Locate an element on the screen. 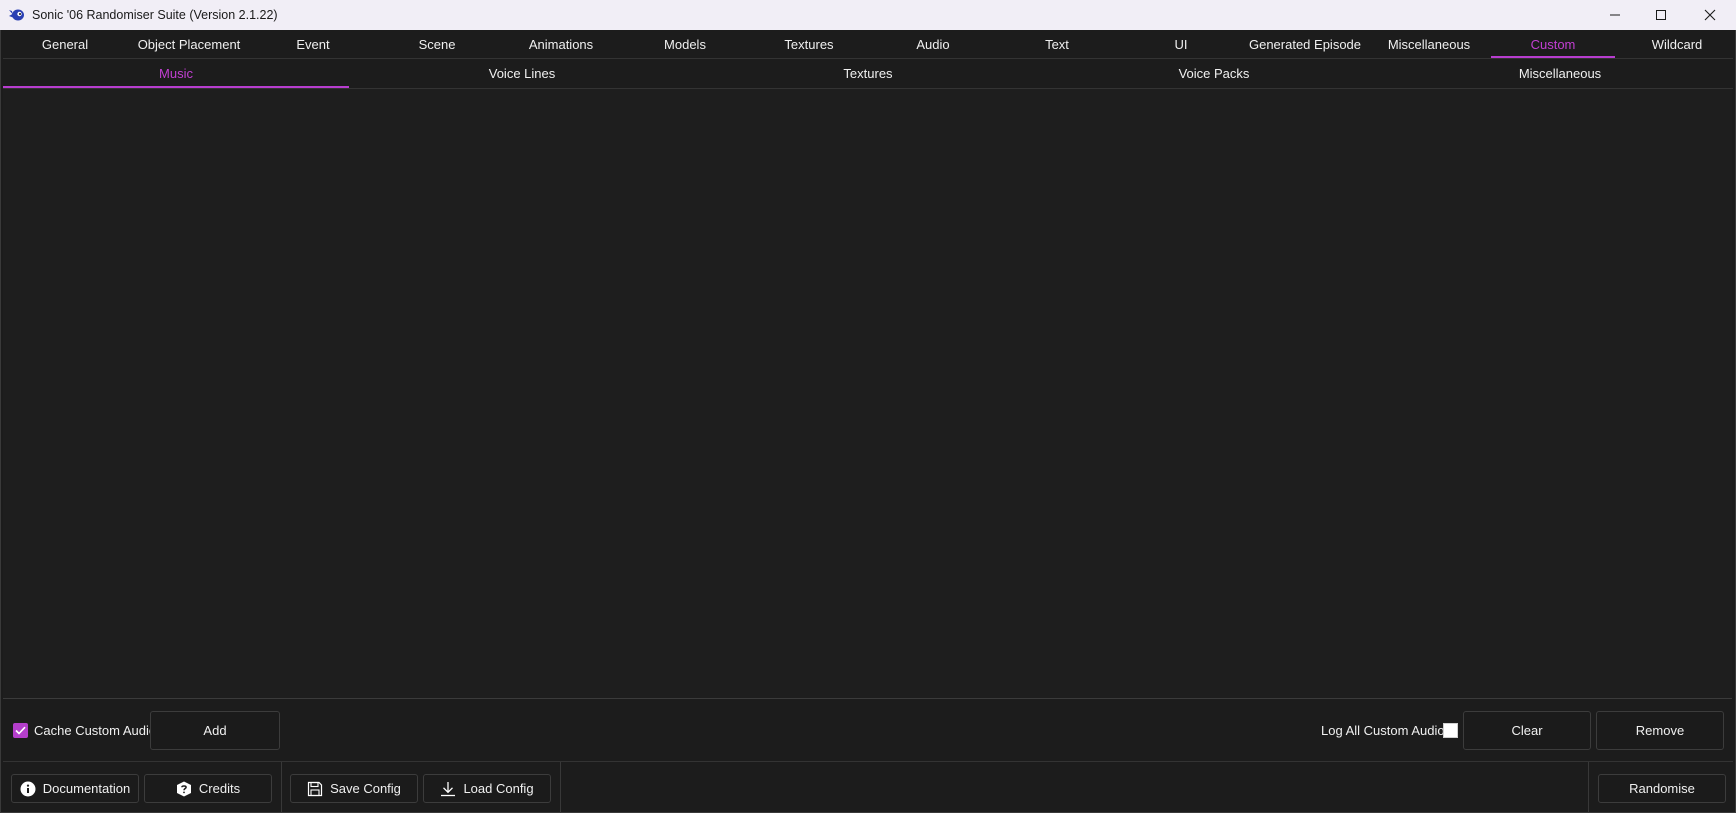  subtab-music: Music is located at coordinates (176, 73).